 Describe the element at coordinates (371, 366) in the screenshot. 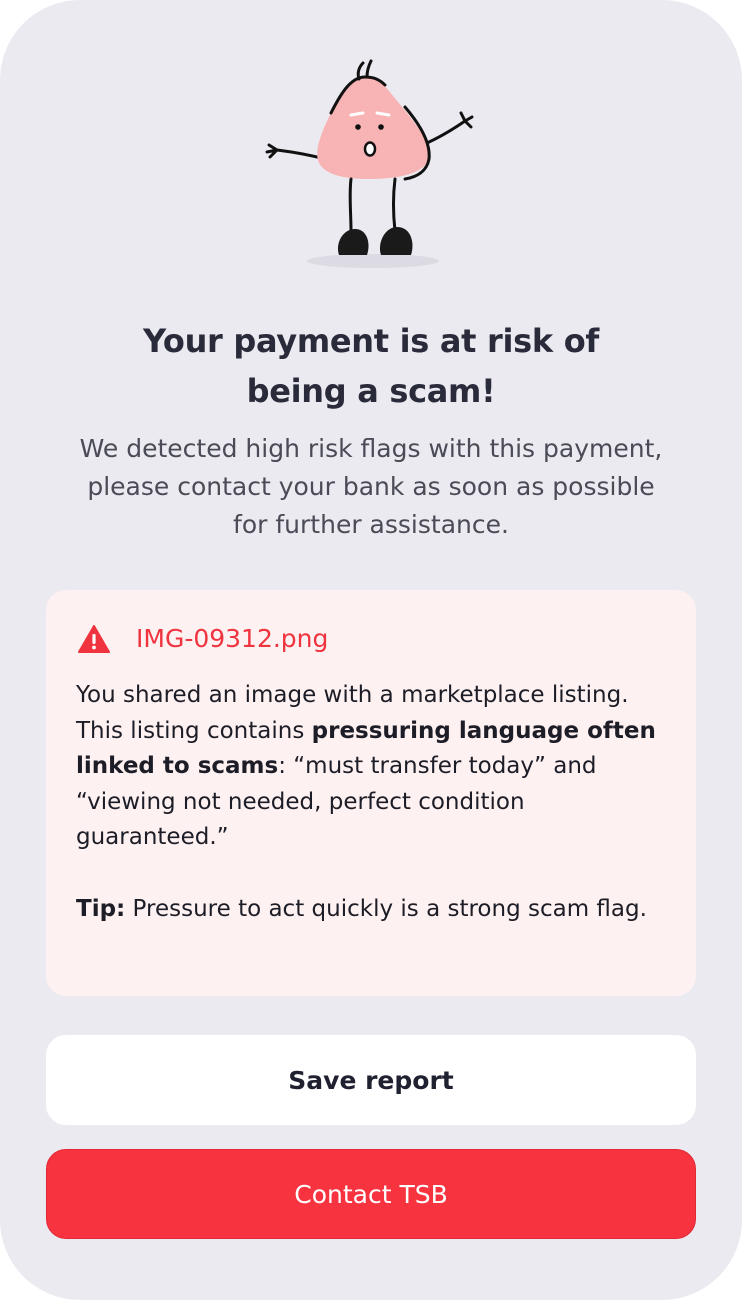

I see `alert-headline: Your payment is at risk of being a scam!` at that location.